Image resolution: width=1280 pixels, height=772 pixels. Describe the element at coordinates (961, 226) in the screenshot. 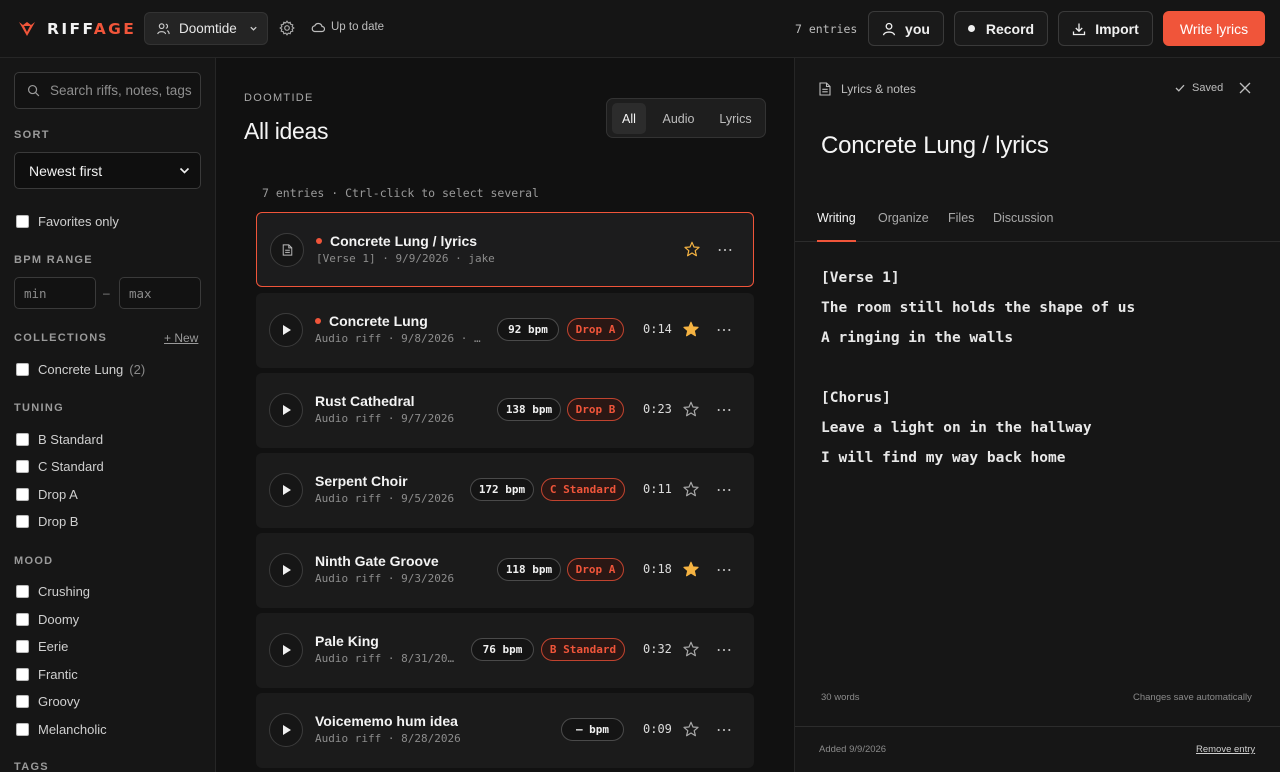

I see `tab-files: Files` at that location.